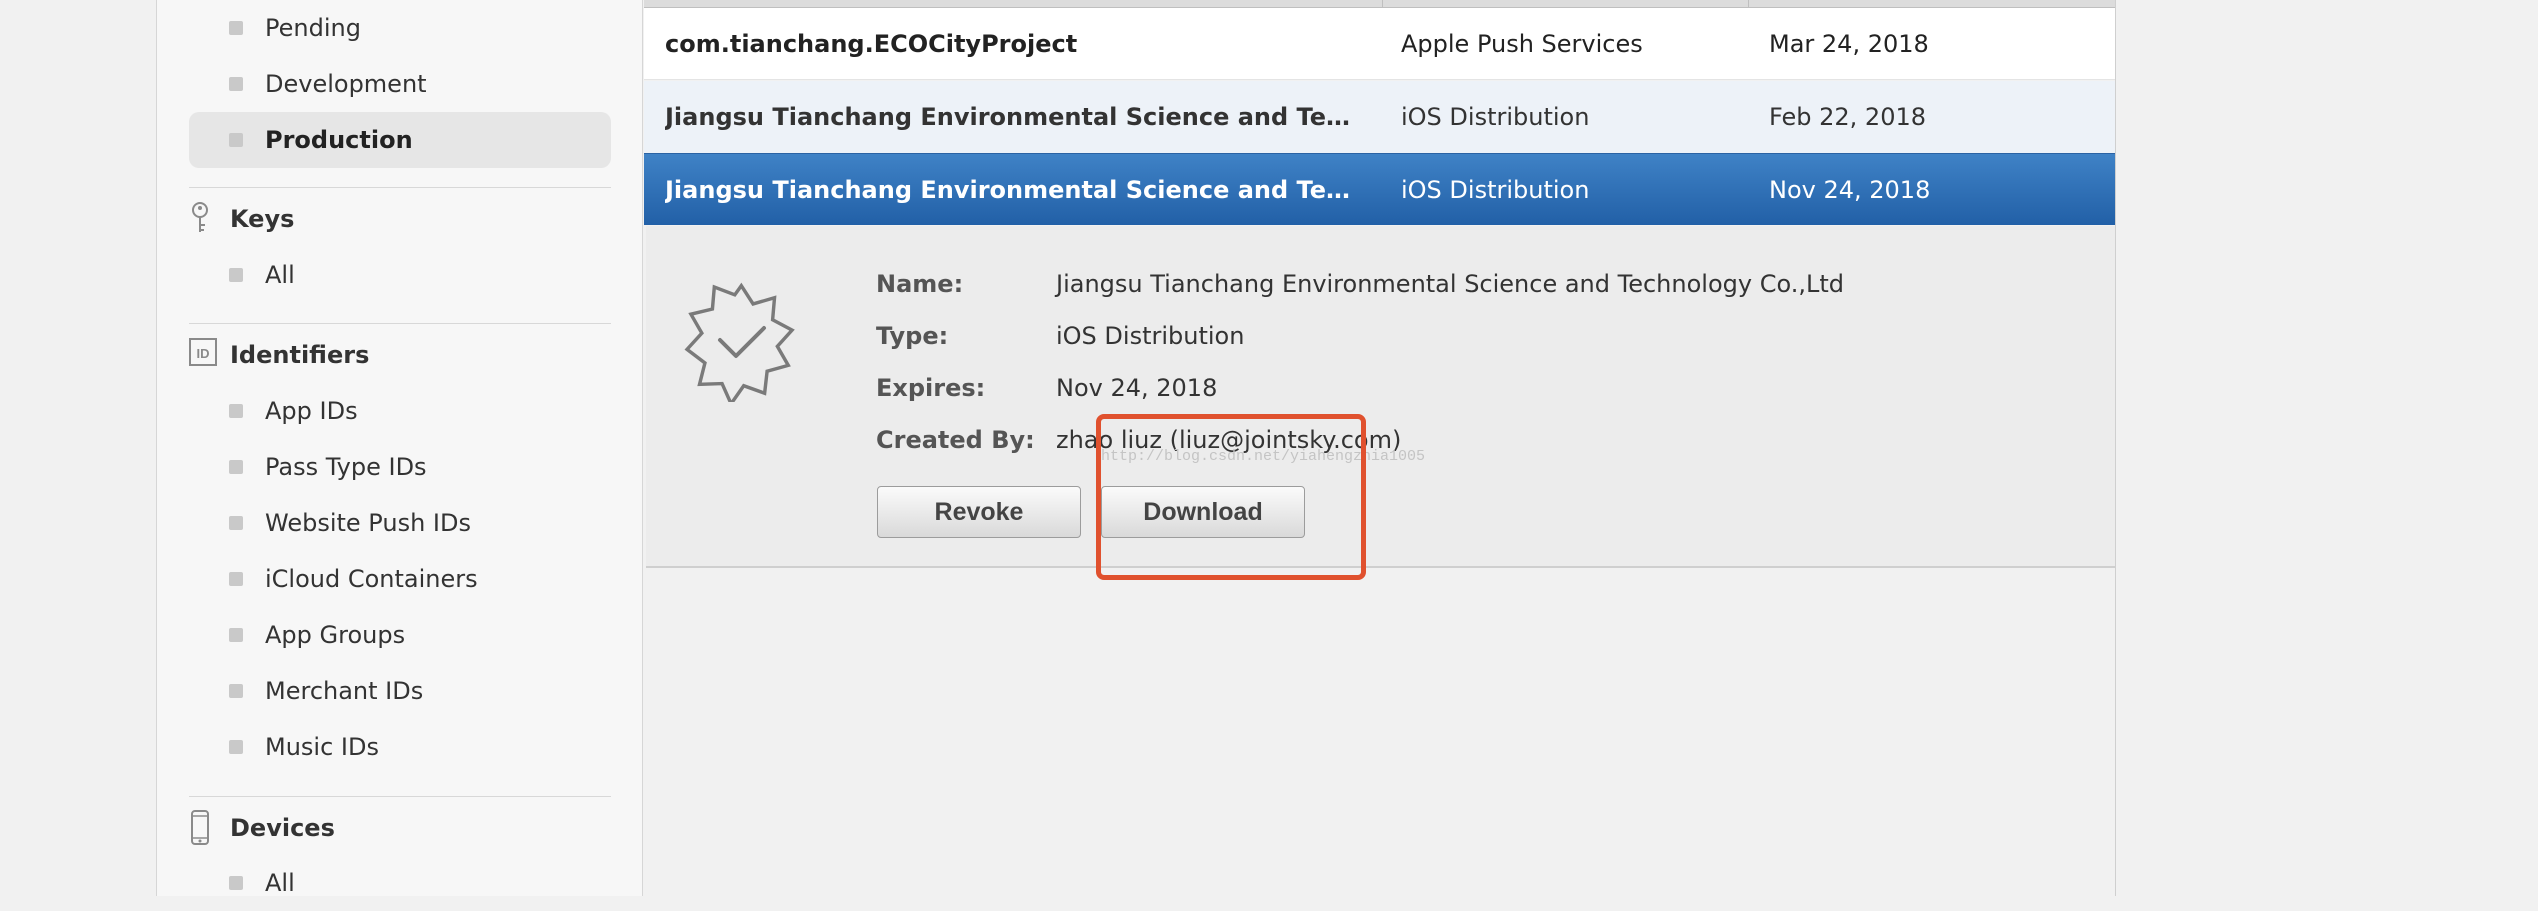 This screenshot has width=2538, height=911. I want to click on table-header-edge, so click(1379, 4).